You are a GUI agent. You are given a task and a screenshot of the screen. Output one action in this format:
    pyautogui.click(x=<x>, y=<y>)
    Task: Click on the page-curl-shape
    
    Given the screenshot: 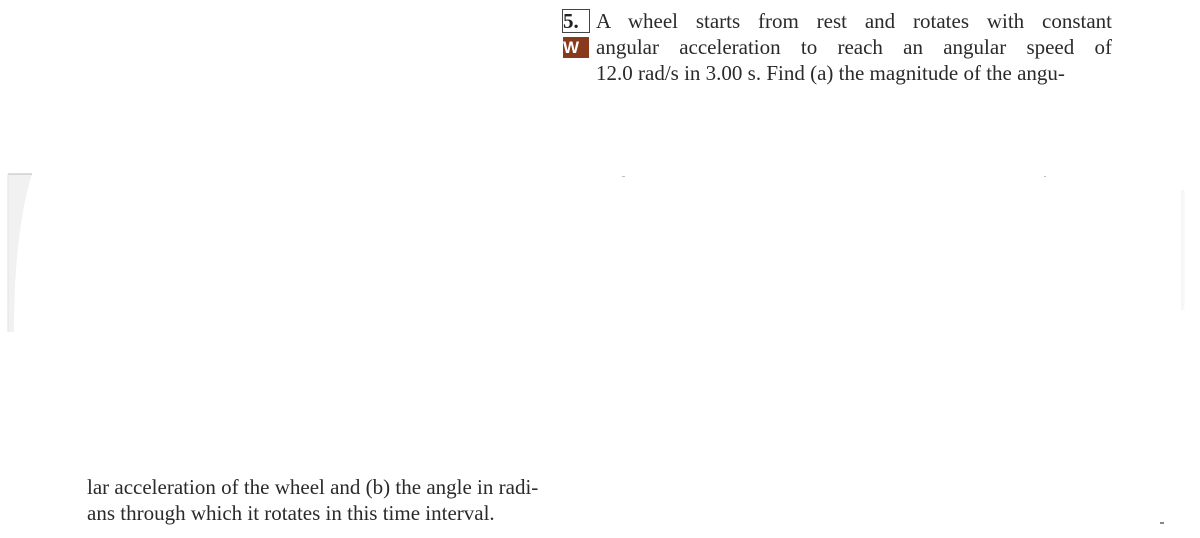 What is the action you would take?
    pyautogui.click(x=19, y=252)
    